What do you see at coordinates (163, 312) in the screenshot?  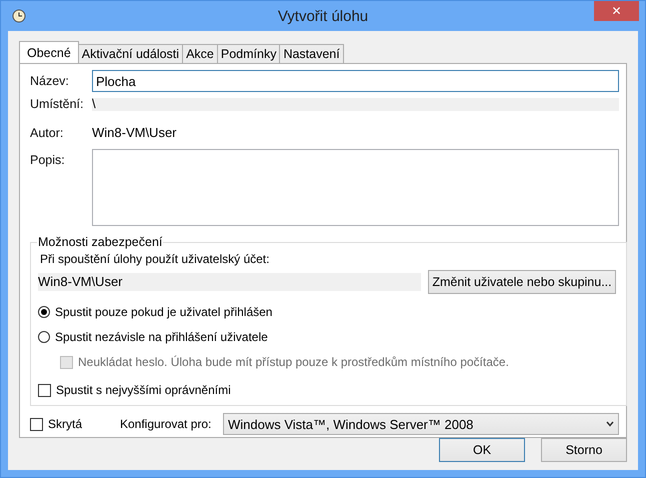 I see `option-label: Spustit pouze pokud je uživatel přihlášen` at bounding box center [163, 312].